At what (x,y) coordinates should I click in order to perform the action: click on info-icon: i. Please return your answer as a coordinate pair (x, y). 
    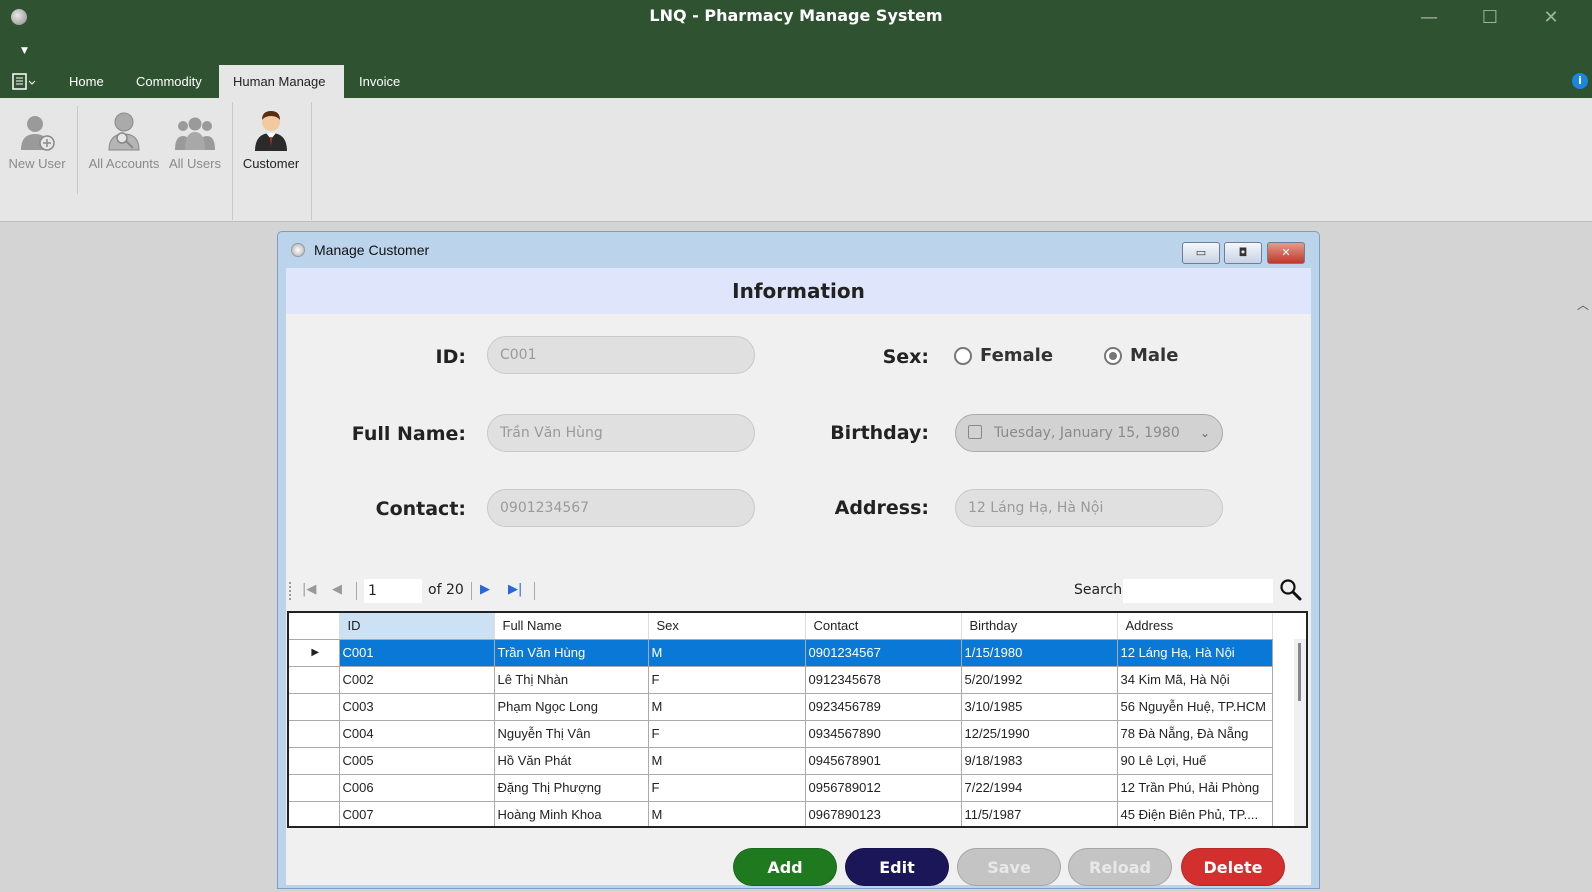
    Looking at the image, I should click on (1580, 81).